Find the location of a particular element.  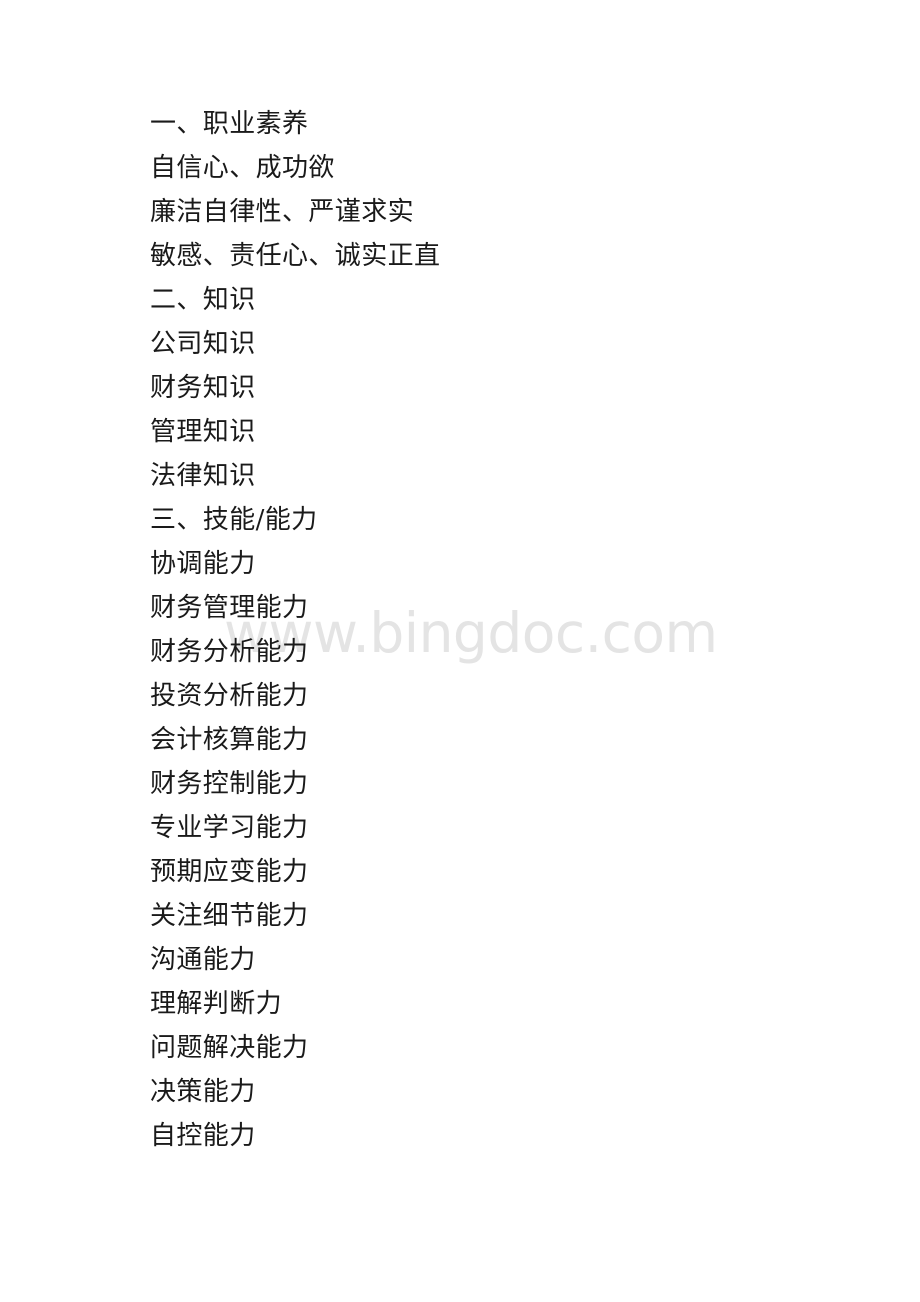

text-line: 专业学习能力 is located at coordinates (229, 828).